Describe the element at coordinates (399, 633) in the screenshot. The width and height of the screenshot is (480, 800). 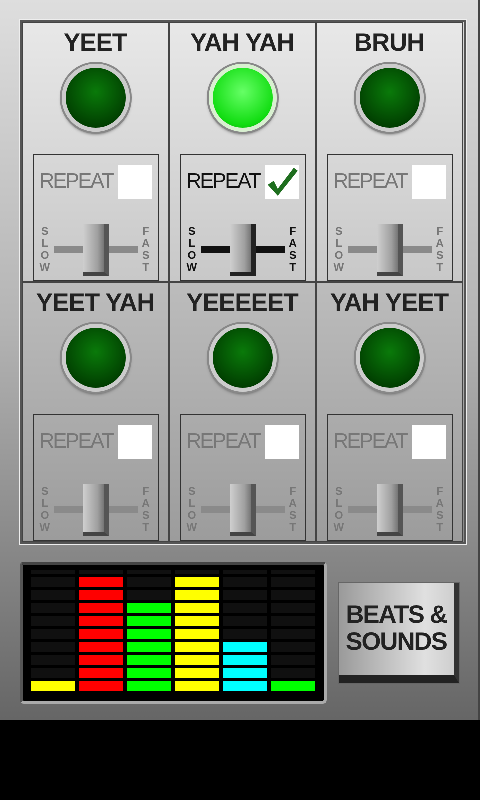
I see `beats-sounds-button: BEATS & SOUNDS` at that location.